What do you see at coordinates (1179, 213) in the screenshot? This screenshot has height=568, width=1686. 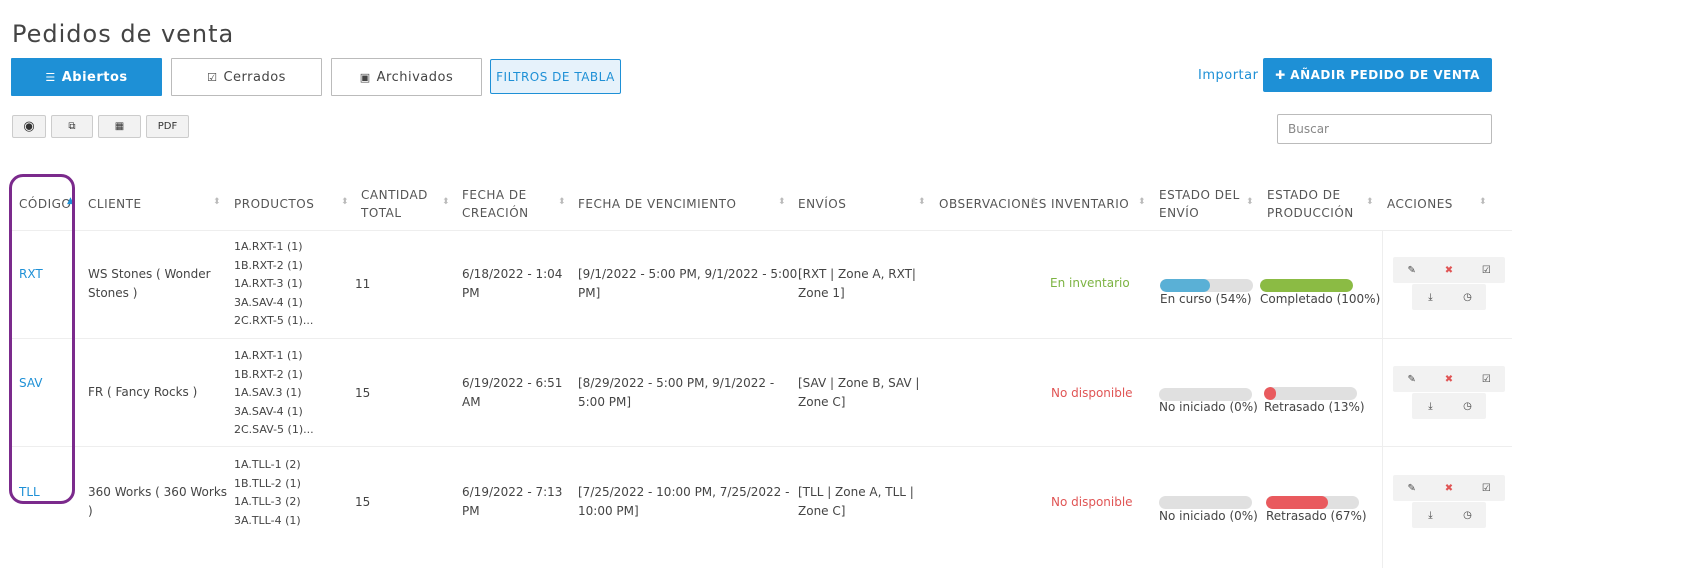 I see `column-header-label: ENVÍO` at bounding box center [1179, 213].